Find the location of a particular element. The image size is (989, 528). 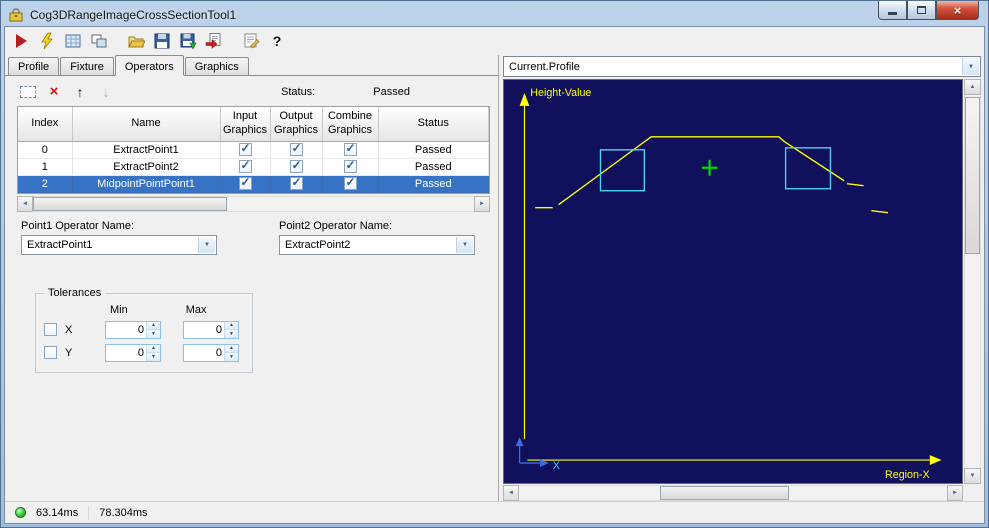

maximize-icon is located at coordinates (921, 10).